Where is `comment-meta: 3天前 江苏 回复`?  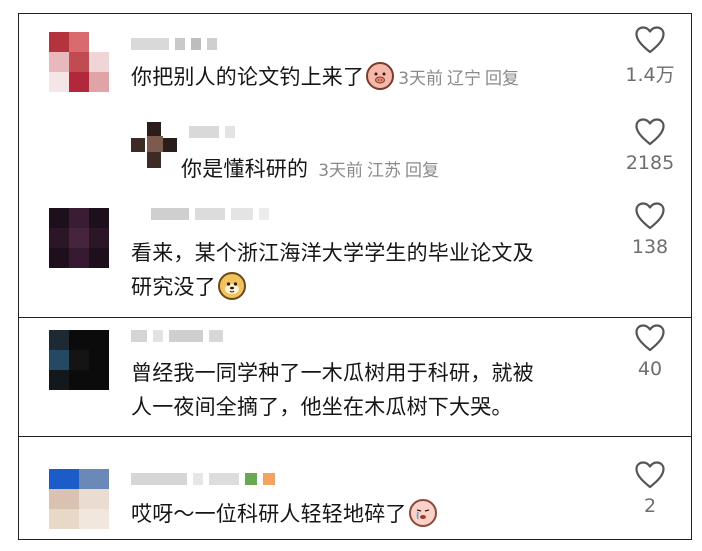
comment-meta: 3天前 江苏 回复 is located at coordinates (376, 171).